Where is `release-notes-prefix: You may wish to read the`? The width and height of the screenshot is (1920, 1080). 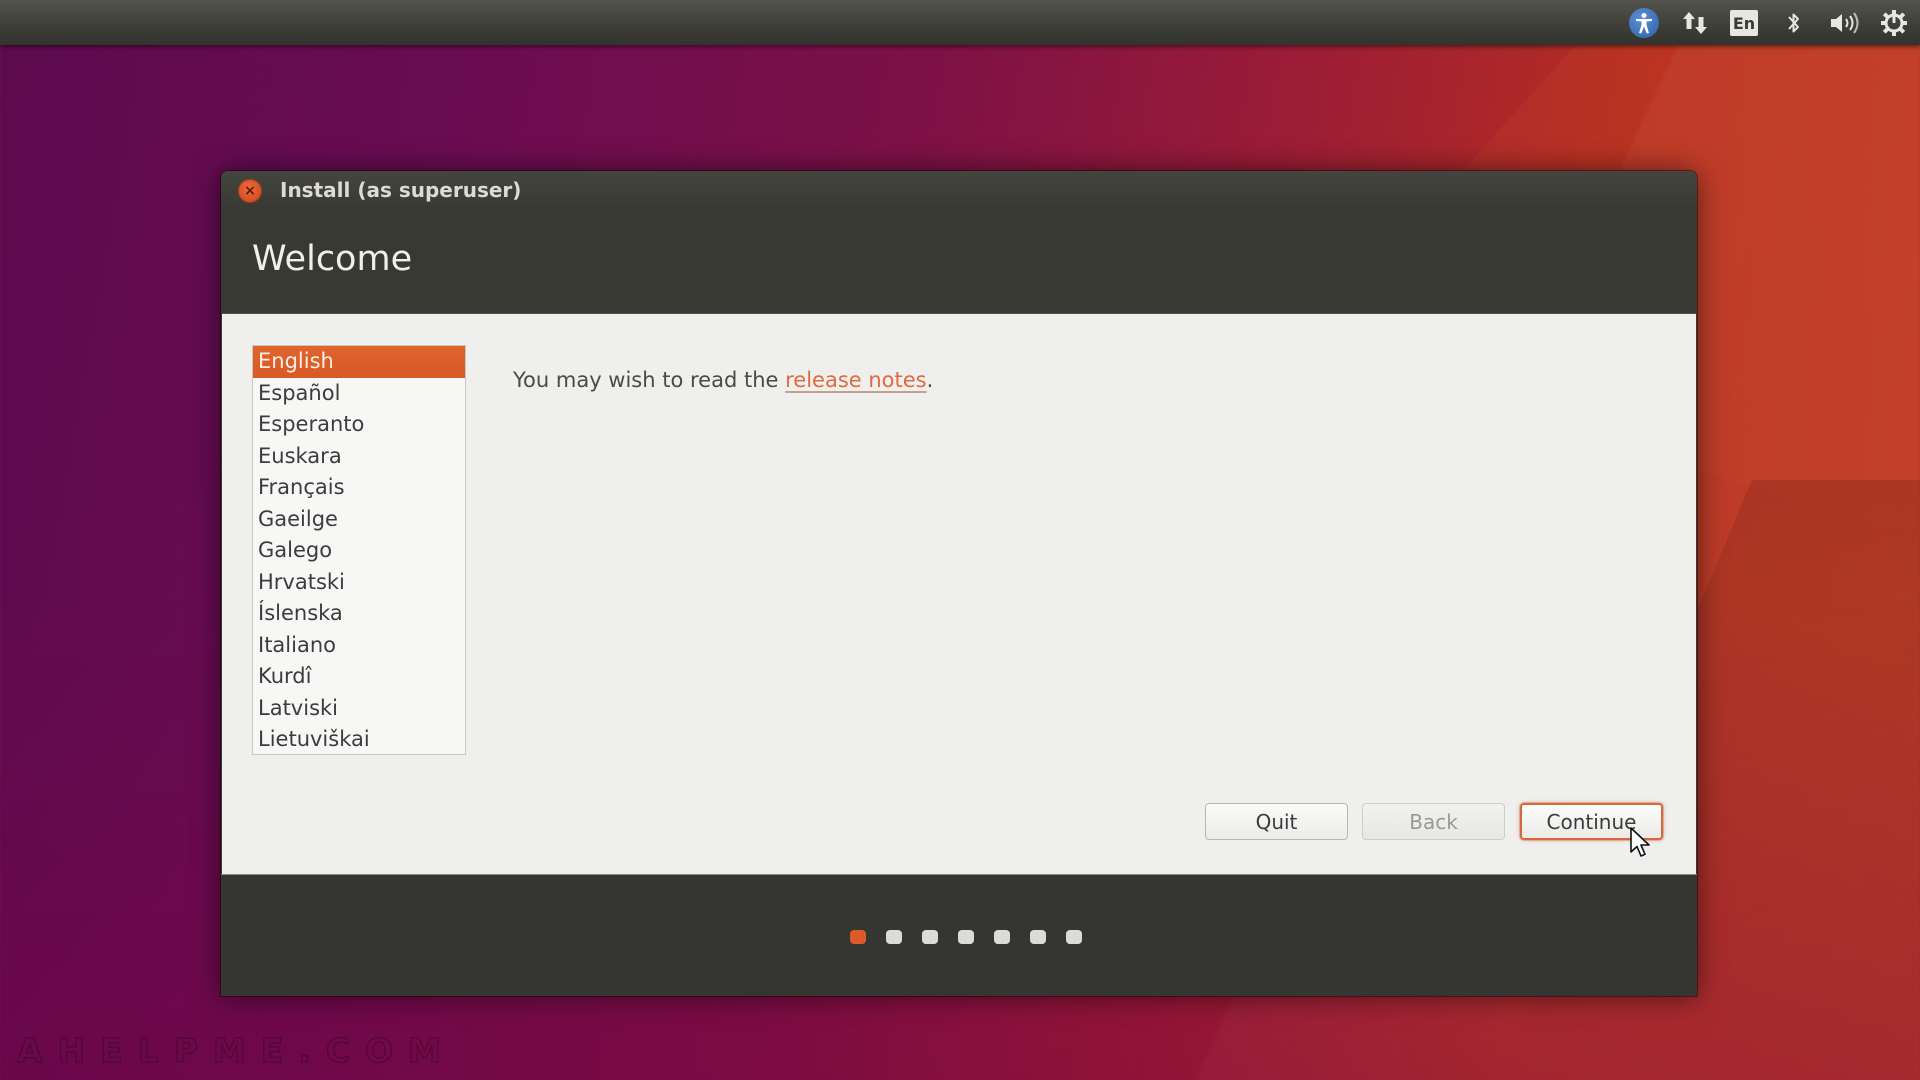 release-notes-prefix: You may wish to read the is located at coordinates (649, 380).